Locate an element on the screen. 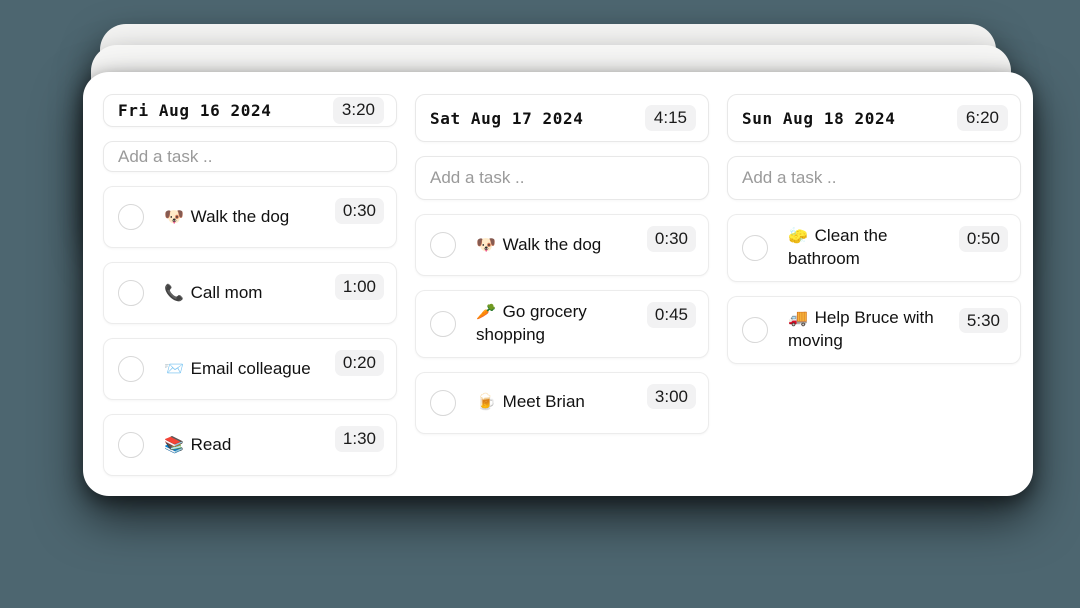 The height and width of the screenshot is (608, 1080). task-row: 📚 Read 1:30 is located at coordinates (250, 445).